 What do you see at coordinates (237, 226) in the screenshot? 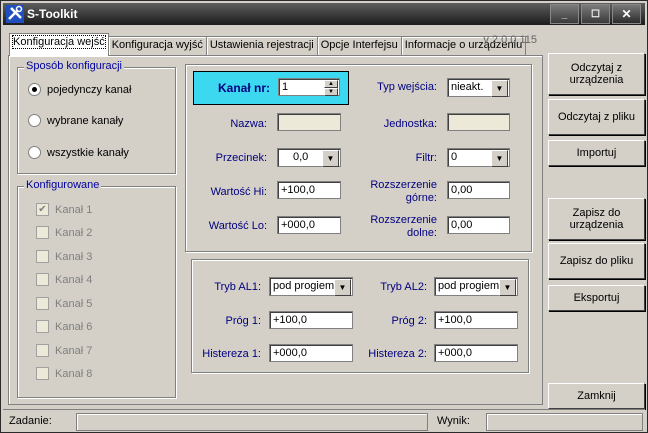
I see `val-lo-label: Wartość Lo:` at bounding box center [237, 226].